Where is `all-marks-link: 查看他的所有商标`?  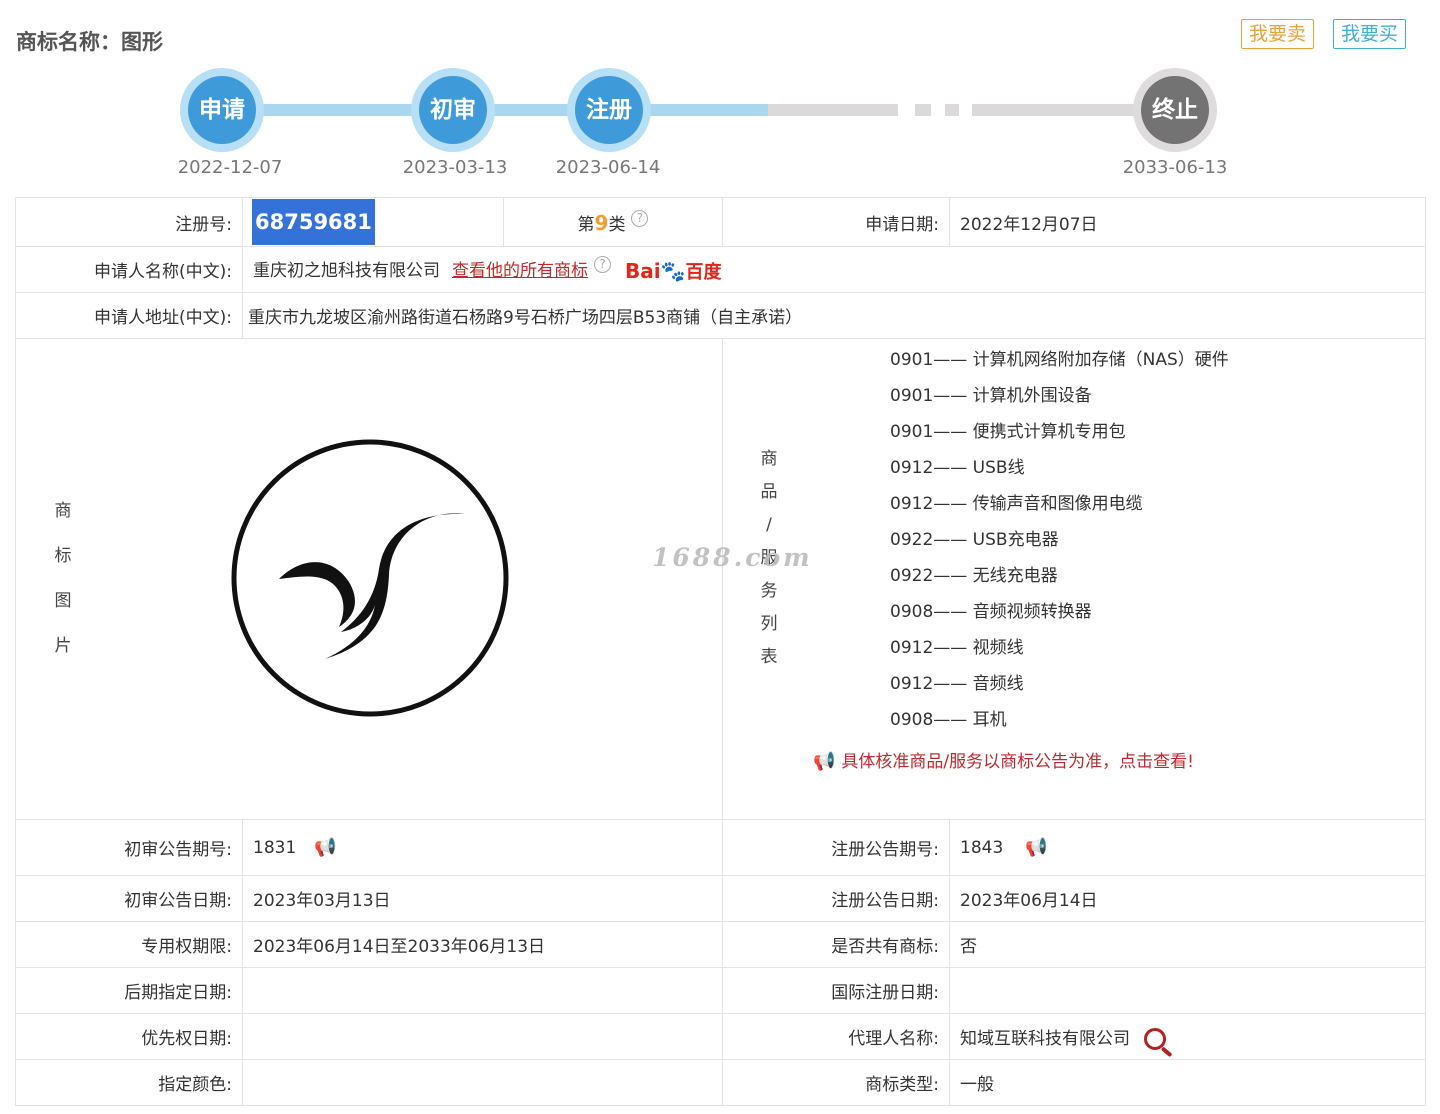
all-marks-link: 查看他的所有商标 is located at coordinates (520, 271).